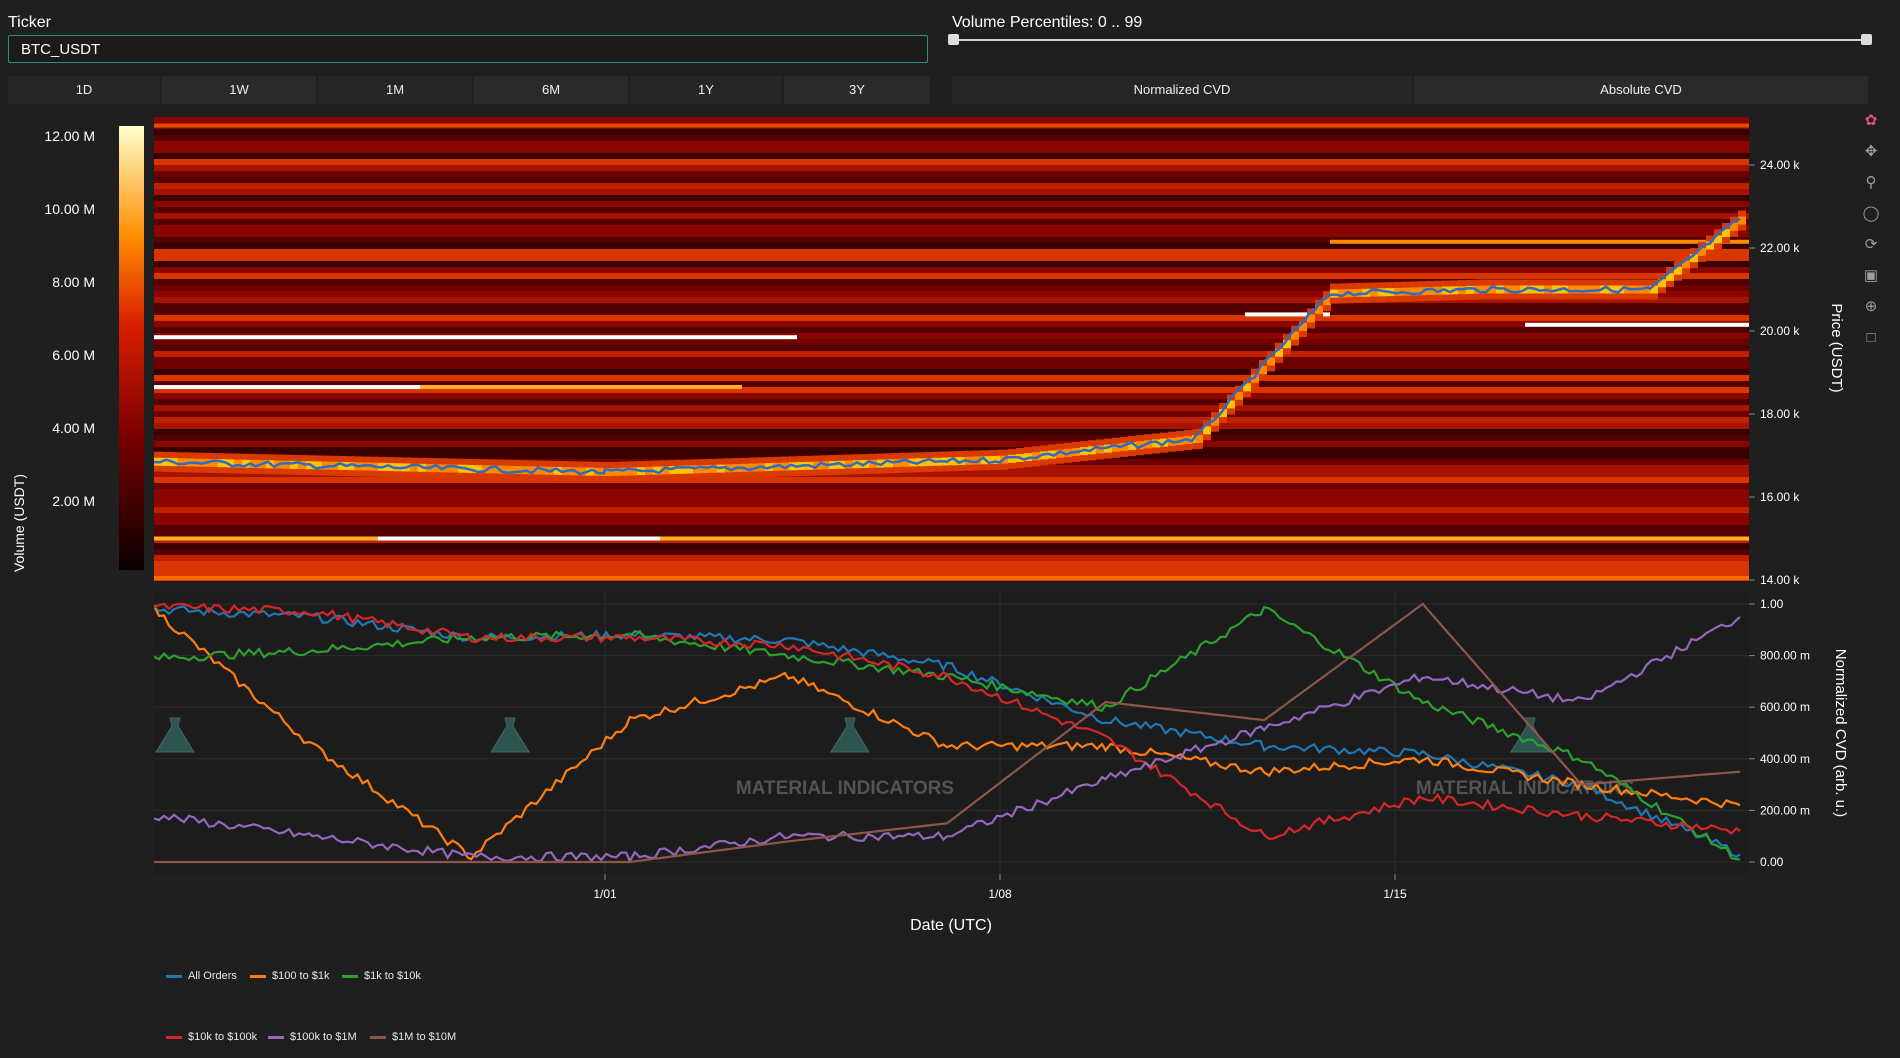 This screenshot has width=1900, height=1058. What do you see at coordinates (1772, 862) in the screenshot?
I see `cvd-y-tick-label: 0.00` at bounding box center [1772, 862].